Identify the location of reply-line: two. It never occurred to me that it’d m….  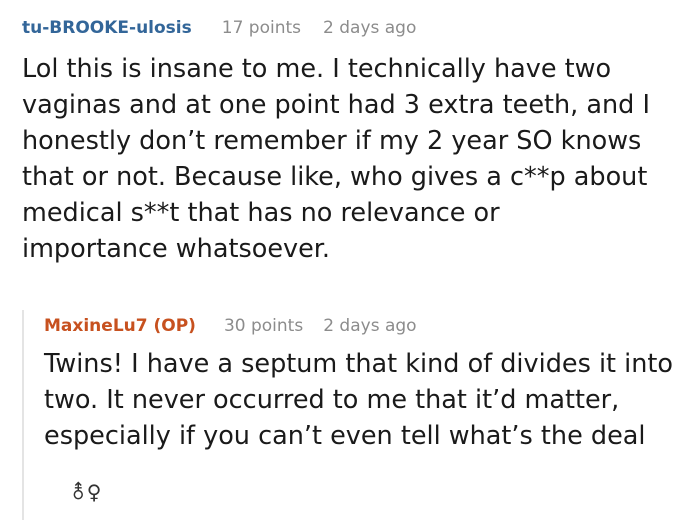
(332, 400).